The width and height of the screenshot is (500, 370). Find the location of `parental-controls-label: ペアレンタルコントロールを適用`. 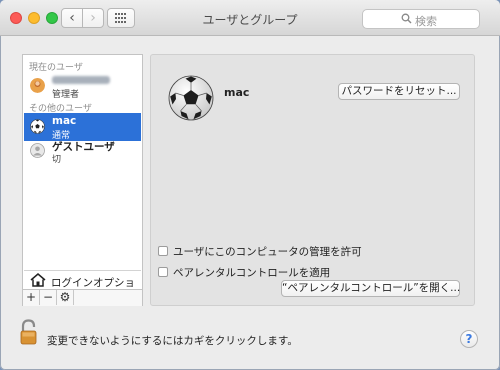

parental-controls-label: ペアレンタルコントロールを適用 is located at coordinates (252, 273).